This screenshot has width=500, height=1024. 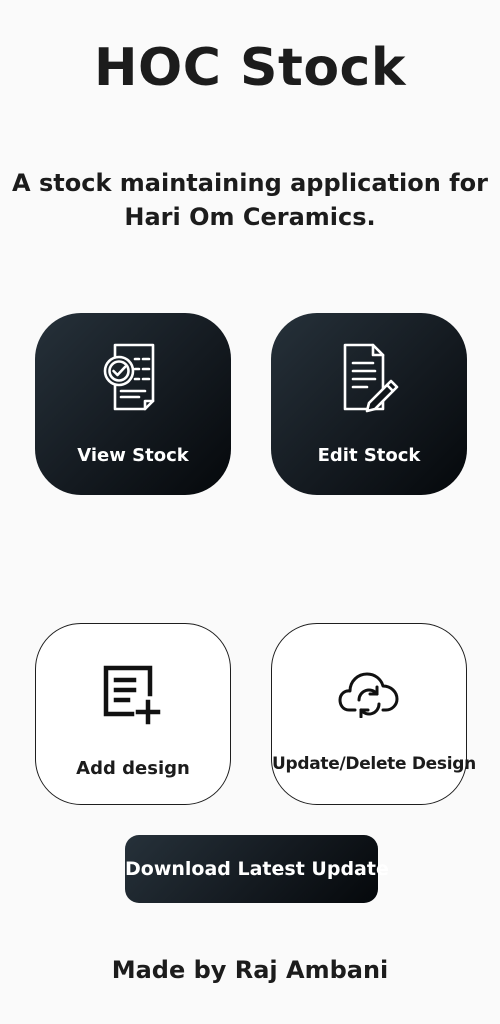 What do you see at coordinates (369, 378) in the screenshot?
I see `edit-document-icon` at bounding box center [369, 378].